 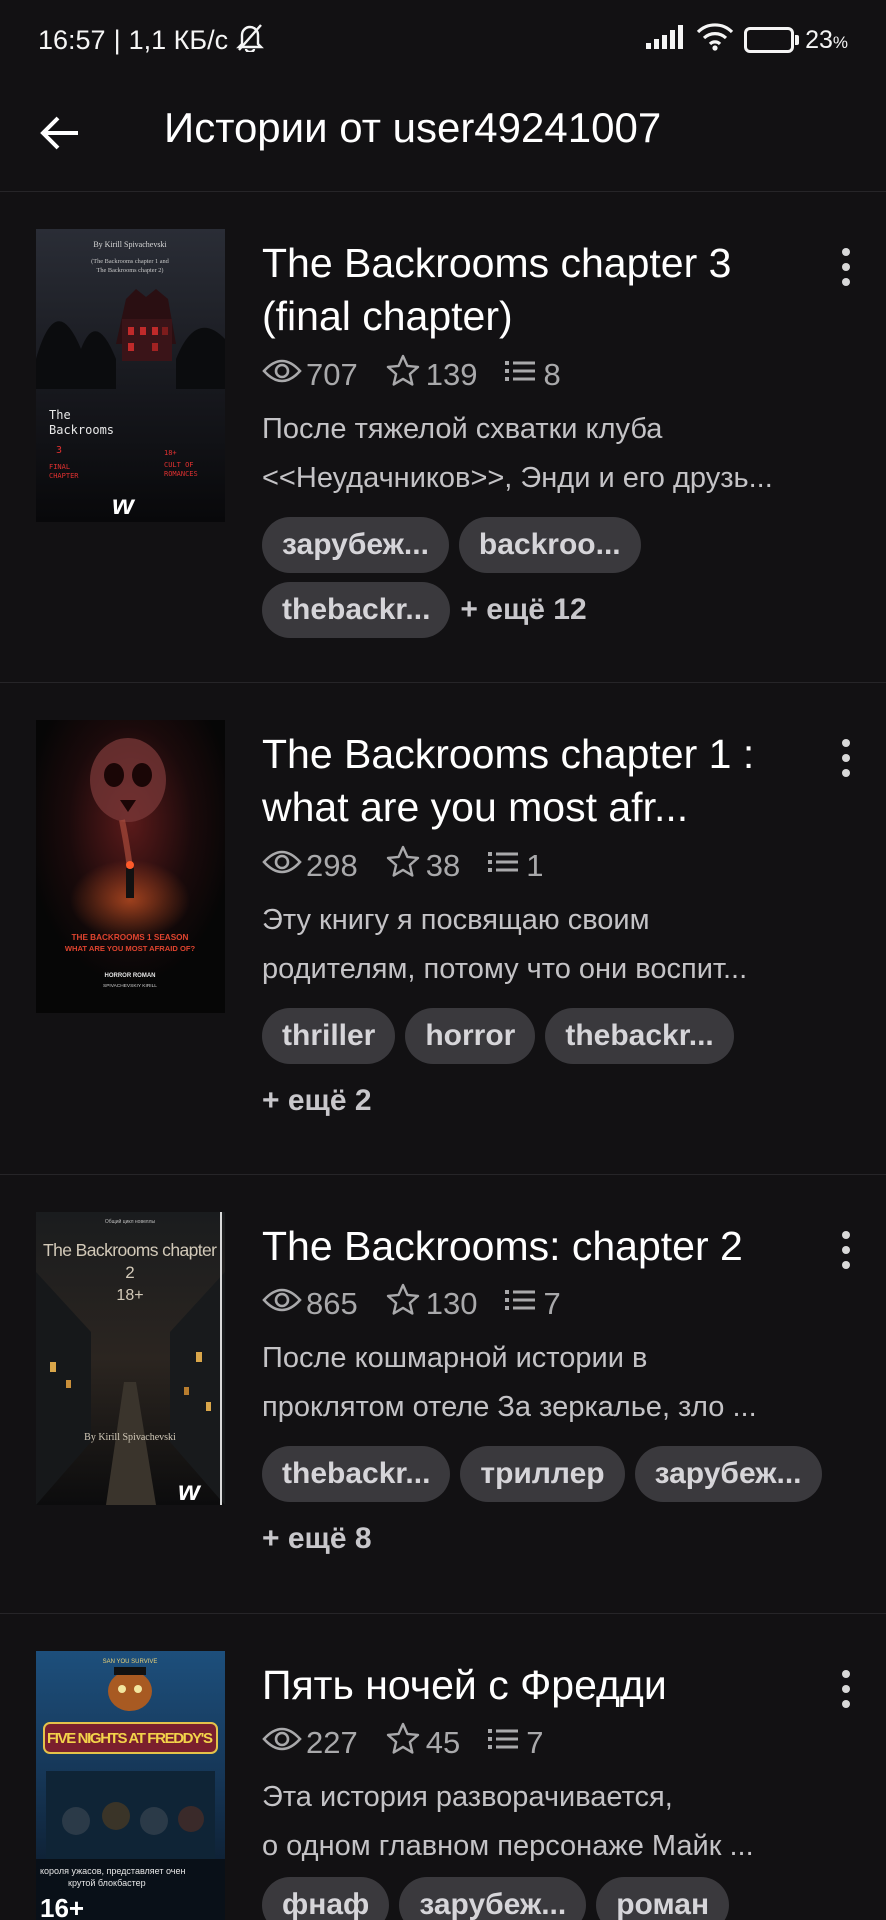 I want to click on story-stats: 707 139 8, so click(x=424, y=375).